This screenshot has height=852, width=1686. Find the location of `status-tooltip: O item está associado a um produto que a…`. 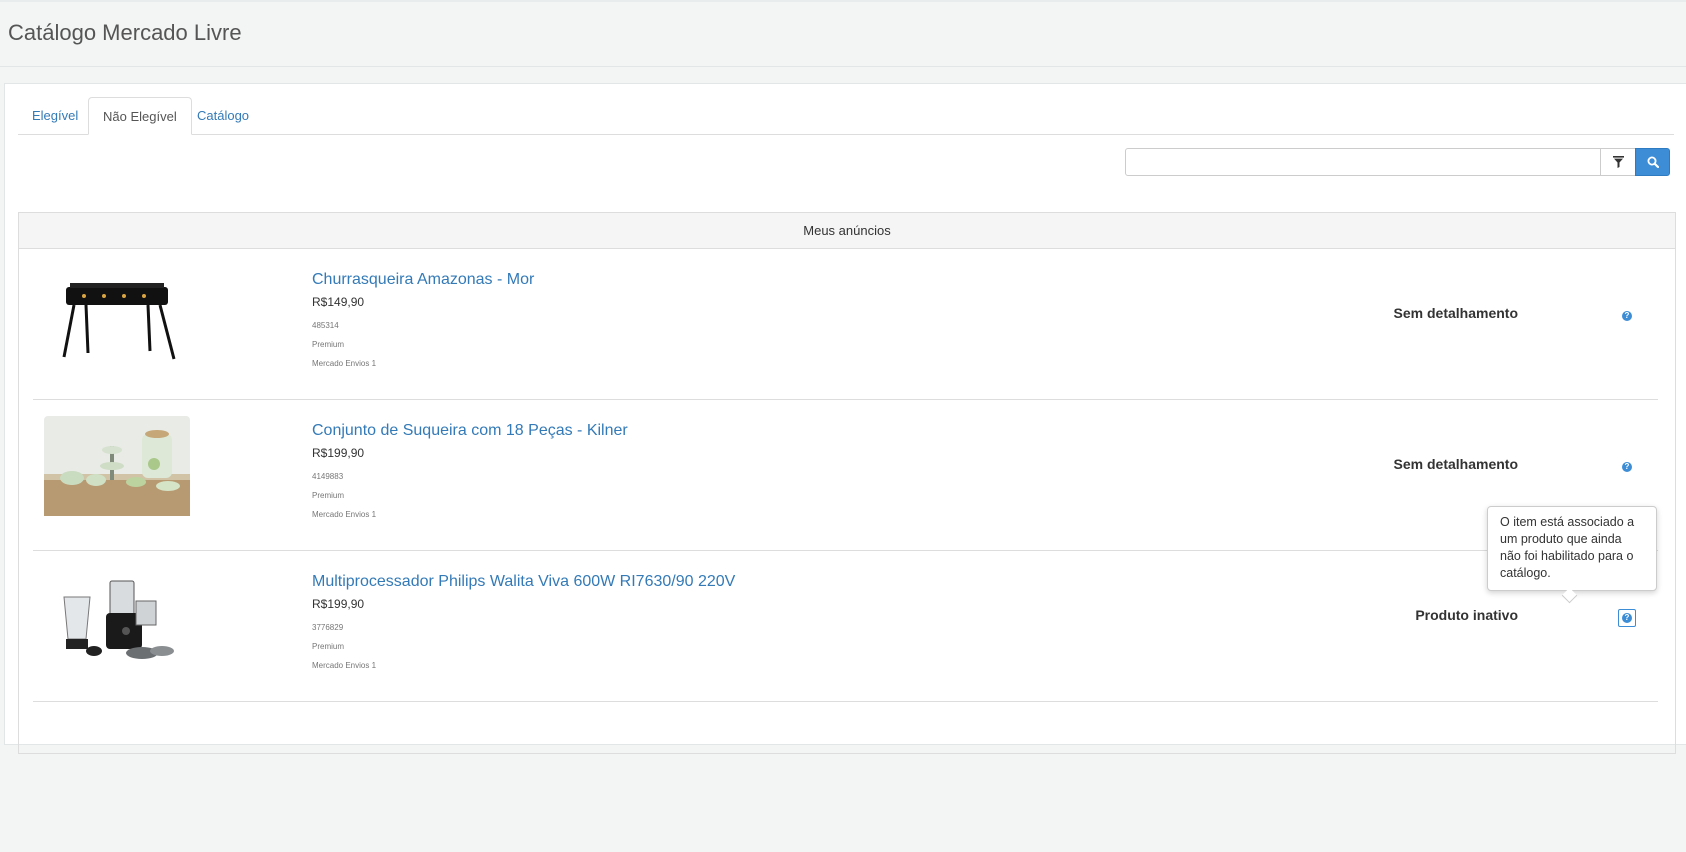

status-tooltip: O item está associado a um produto que a… is located at coordinates (1572, 548).